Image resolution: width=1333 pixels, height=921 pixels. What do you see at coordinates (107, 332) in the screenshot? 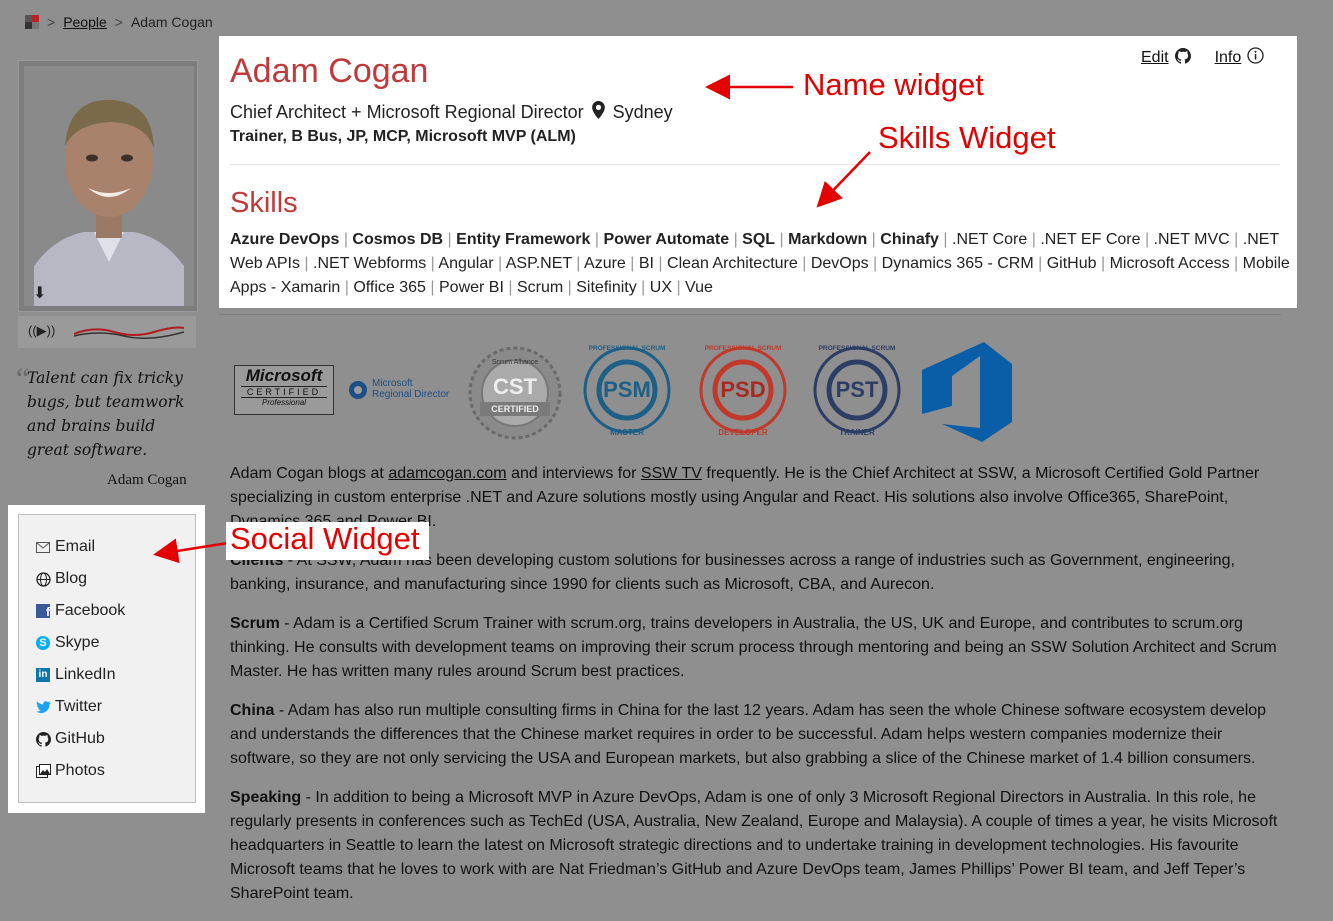
I see `audio-player: ((▶))` at bounding box center [107, 332].